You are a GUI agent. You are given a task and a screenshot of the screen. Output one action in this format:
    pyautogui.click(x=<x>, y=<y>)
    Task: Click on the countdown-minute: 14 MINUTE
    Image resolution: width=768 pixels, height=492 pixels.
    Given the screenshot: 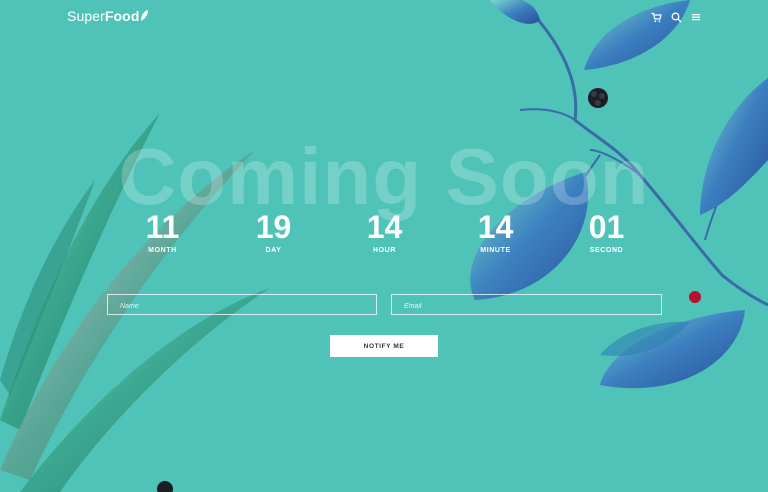 What is the action you would take?
    pyautogui.click(x=495, y=231)
    